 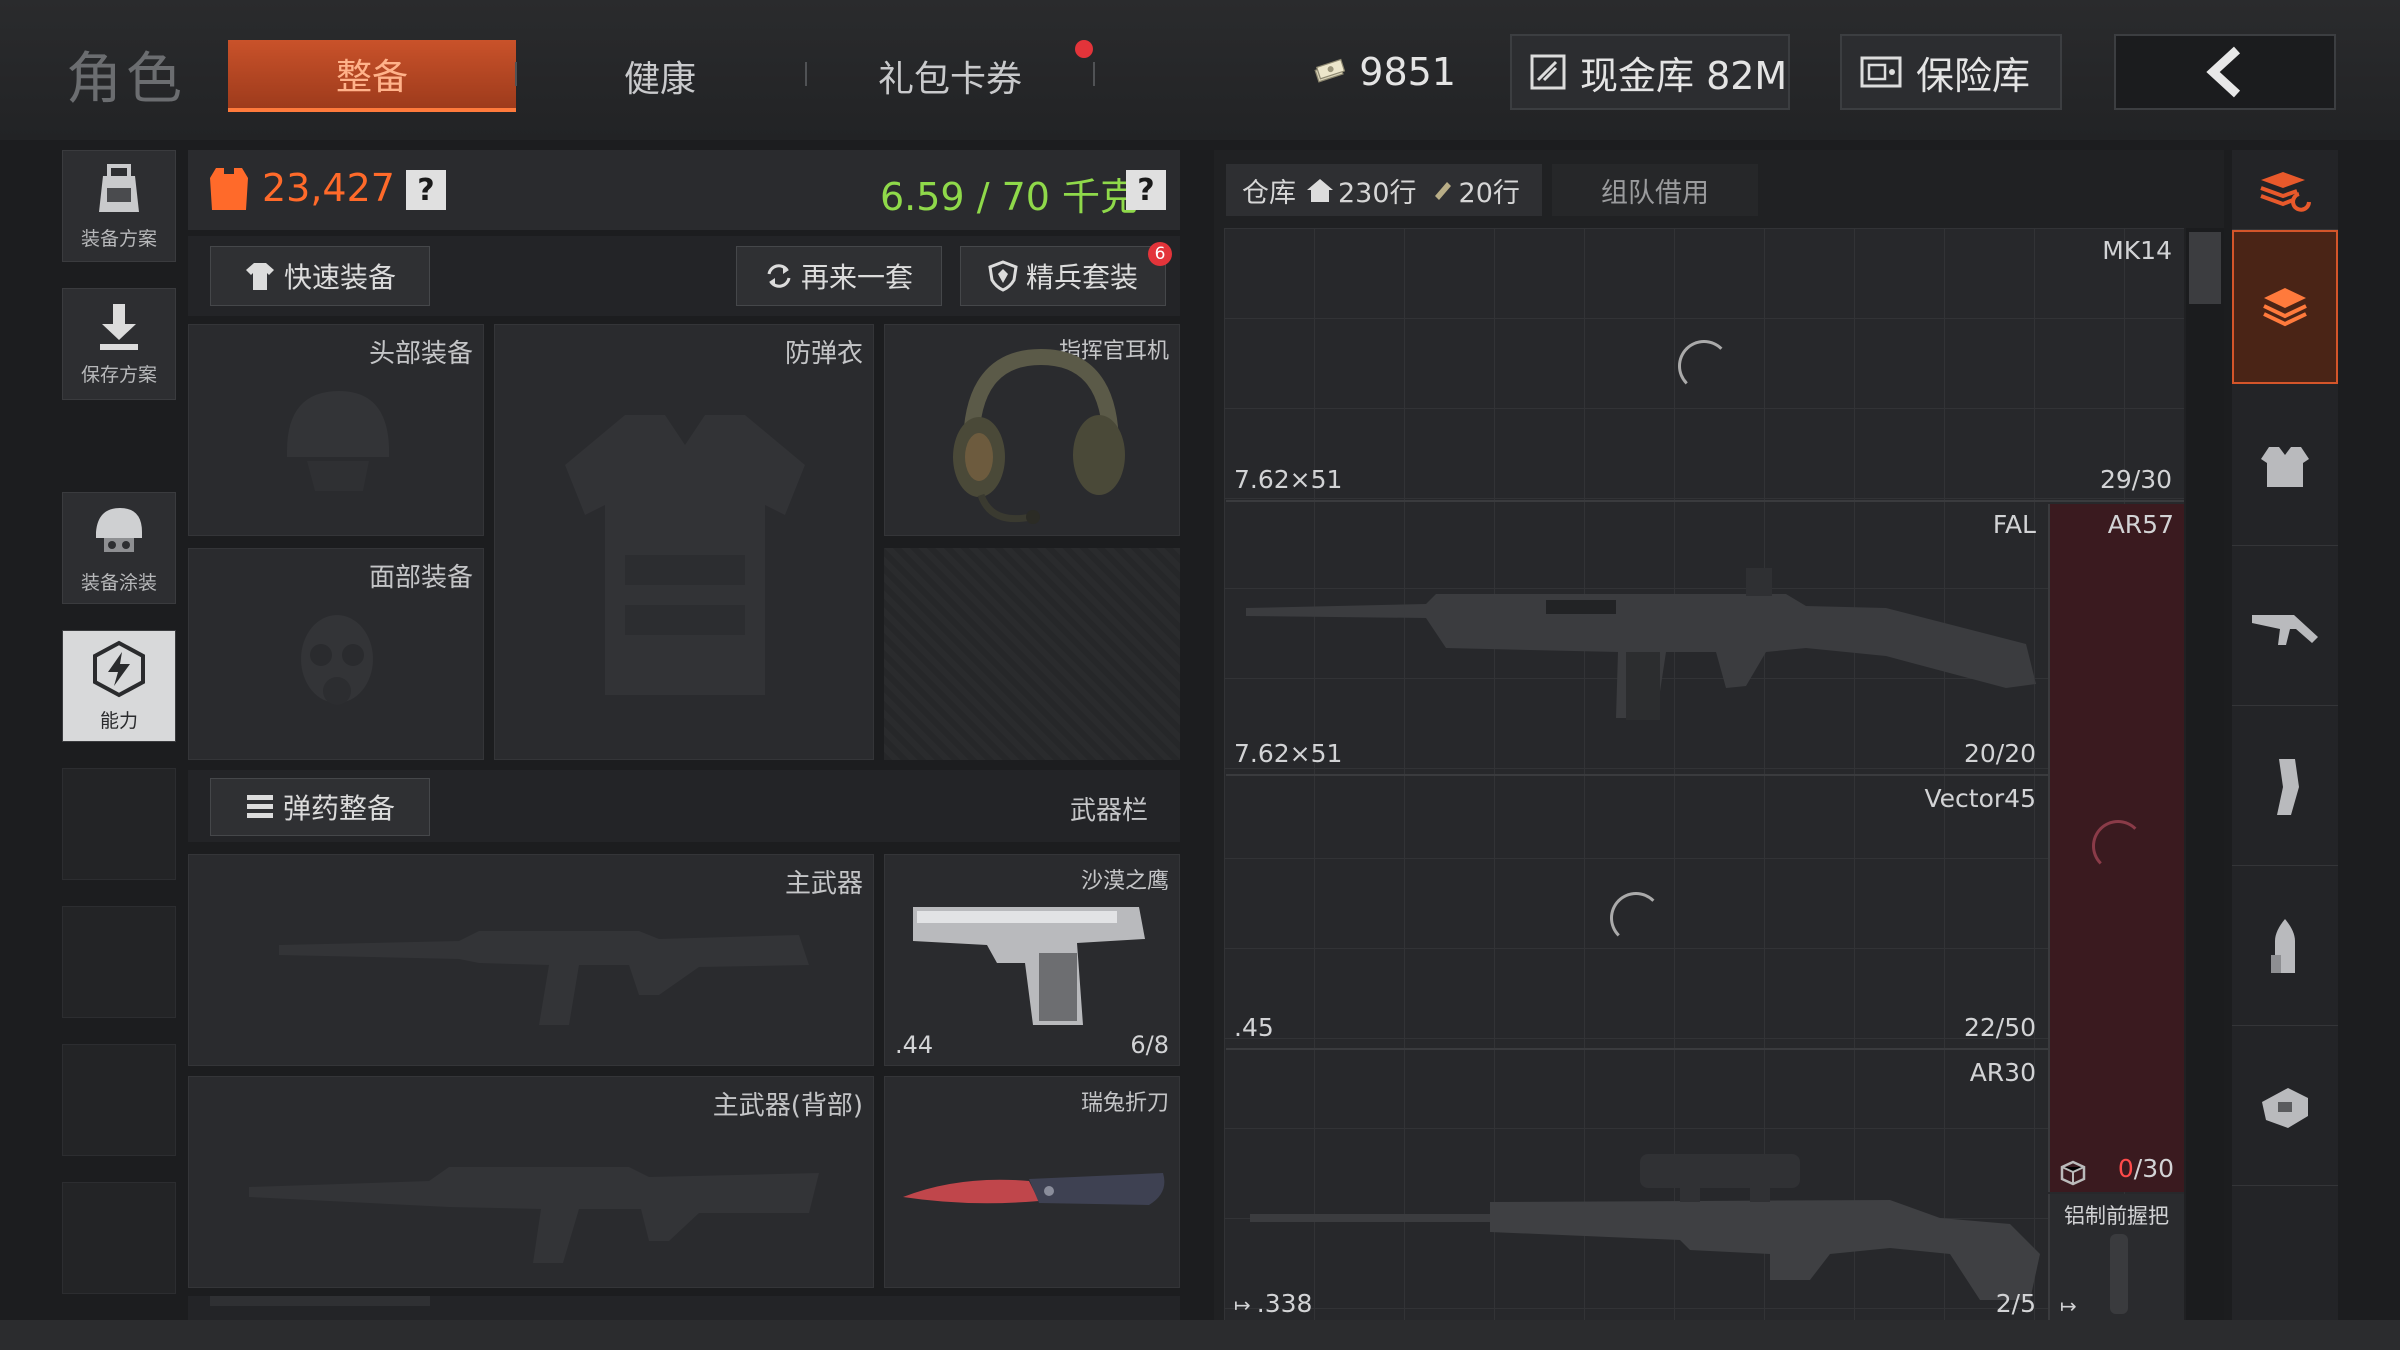 I want to click on weight-readout: 6.59 / 70 千克, so click(x=1009, y=197).